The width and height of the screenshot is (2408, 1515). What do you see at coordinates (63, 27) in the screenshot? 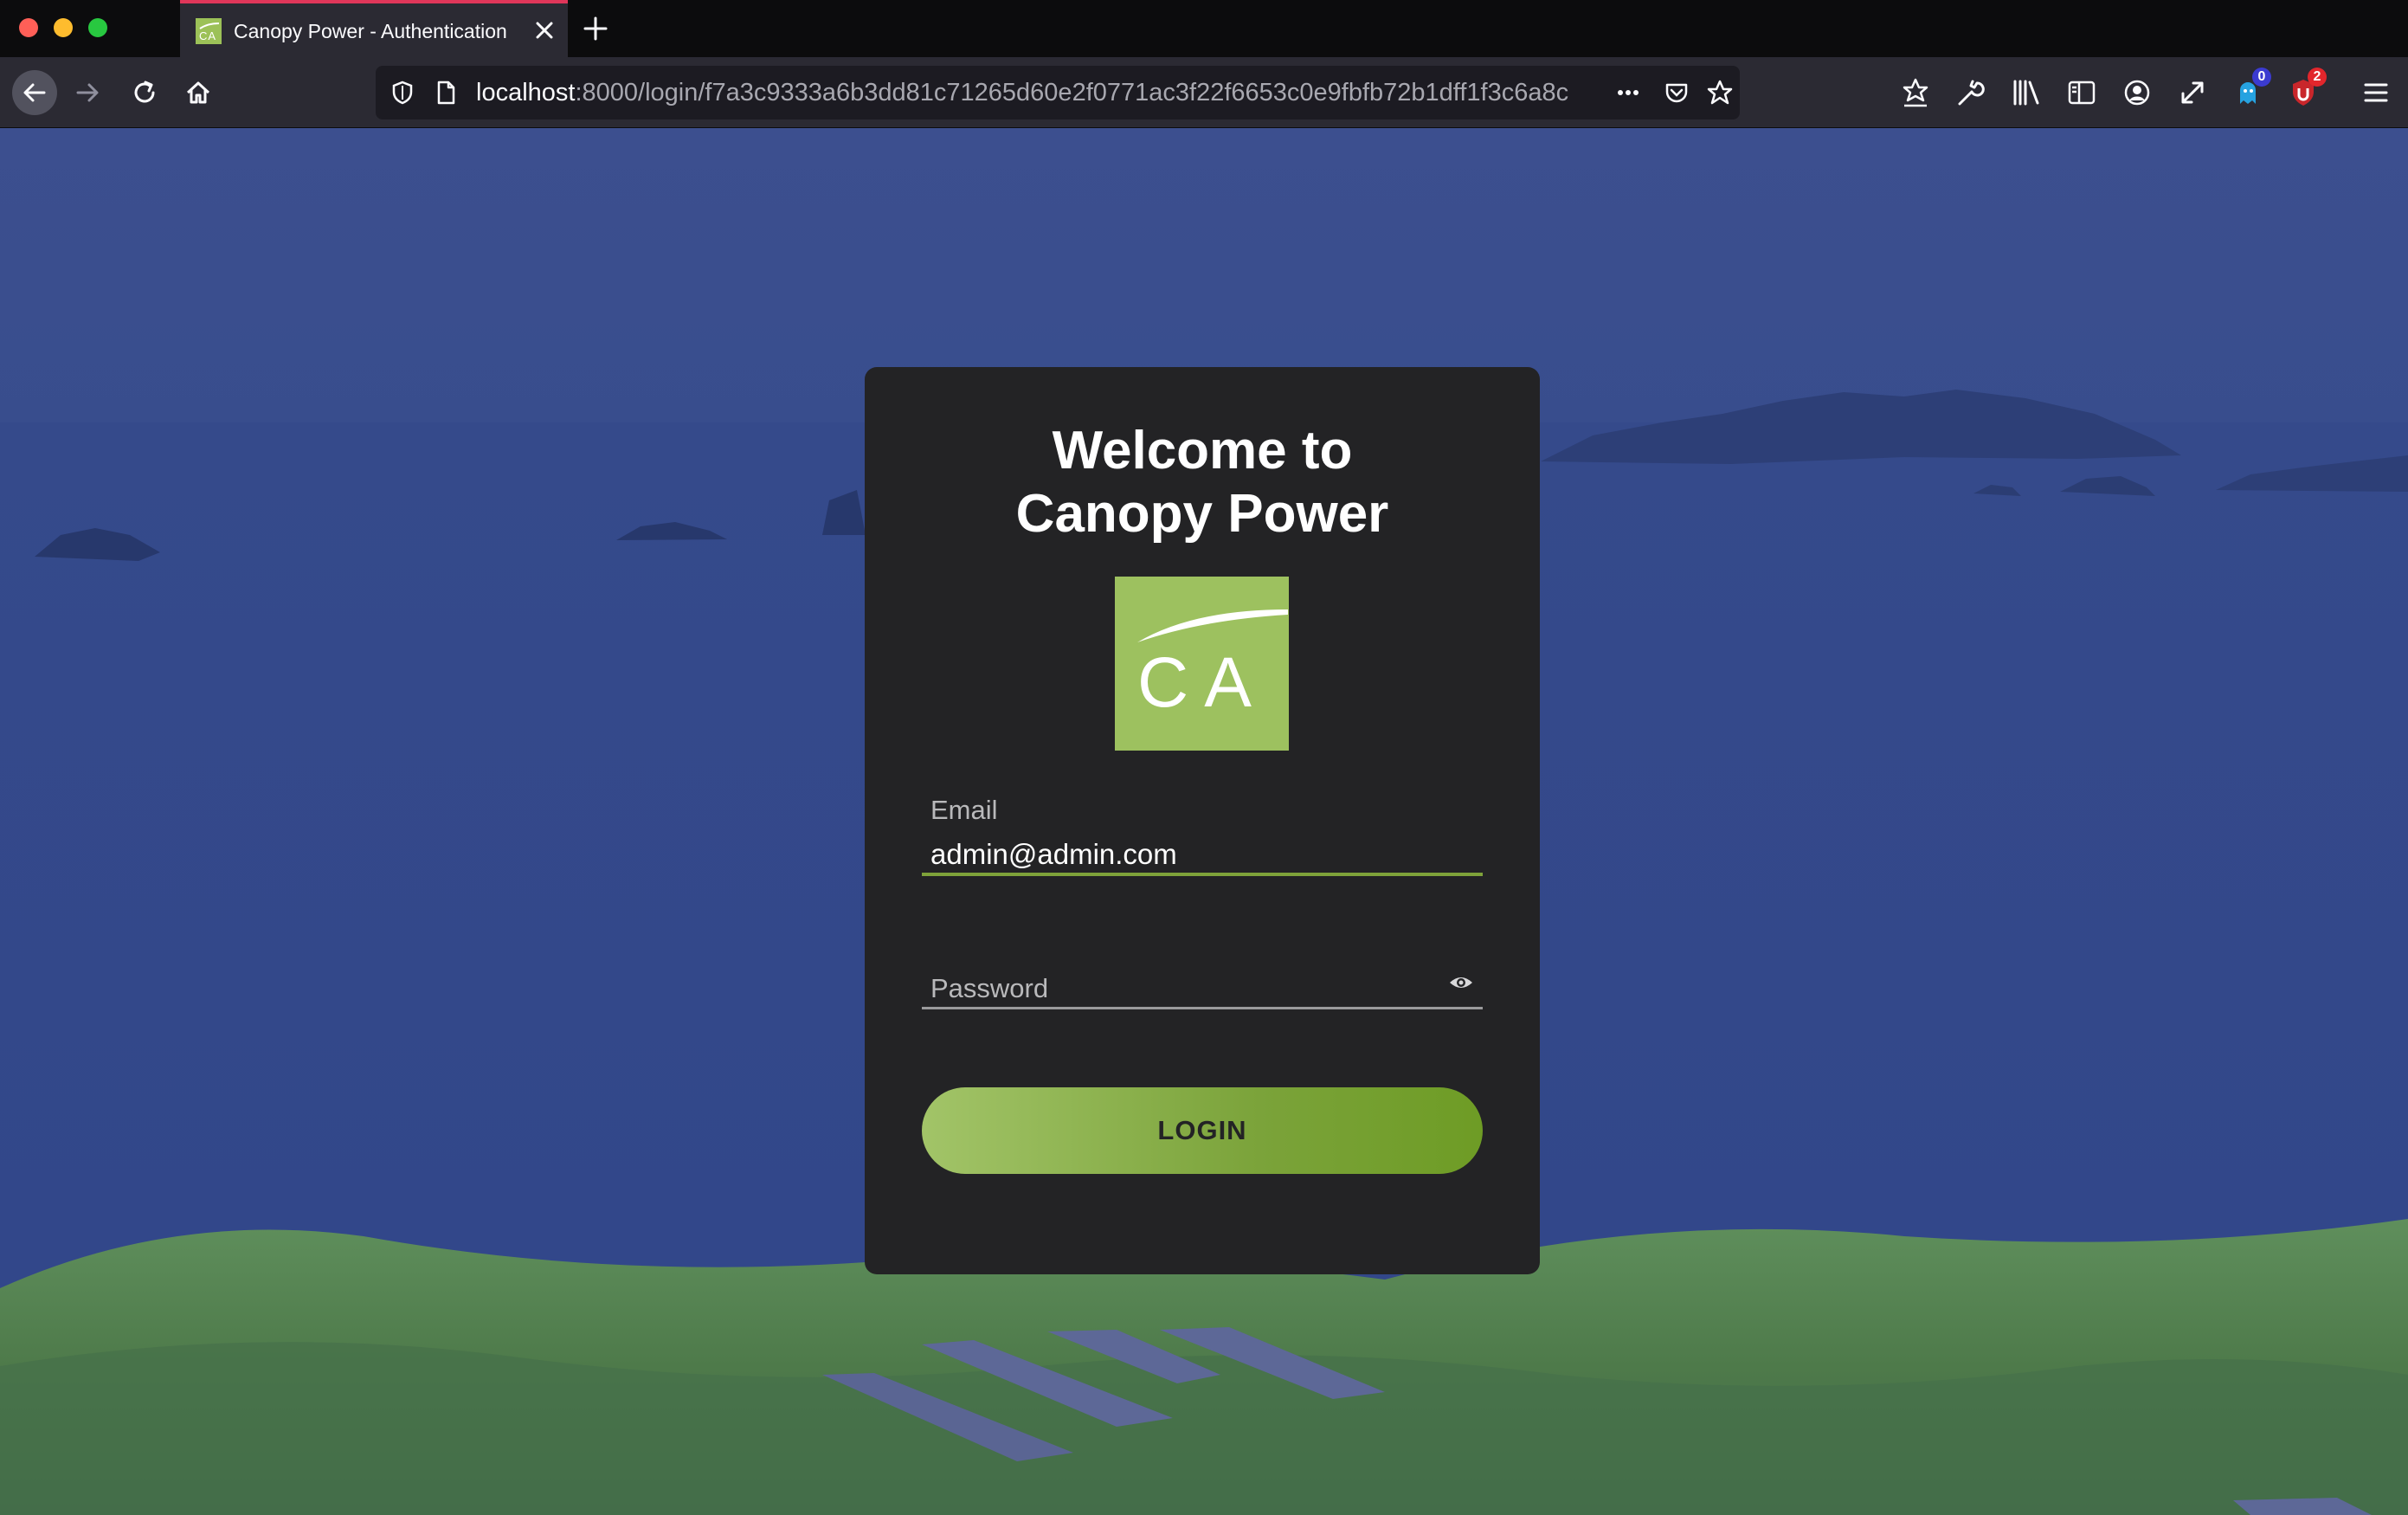
I see `minimize-window-button` at bounding box center [63, 27].